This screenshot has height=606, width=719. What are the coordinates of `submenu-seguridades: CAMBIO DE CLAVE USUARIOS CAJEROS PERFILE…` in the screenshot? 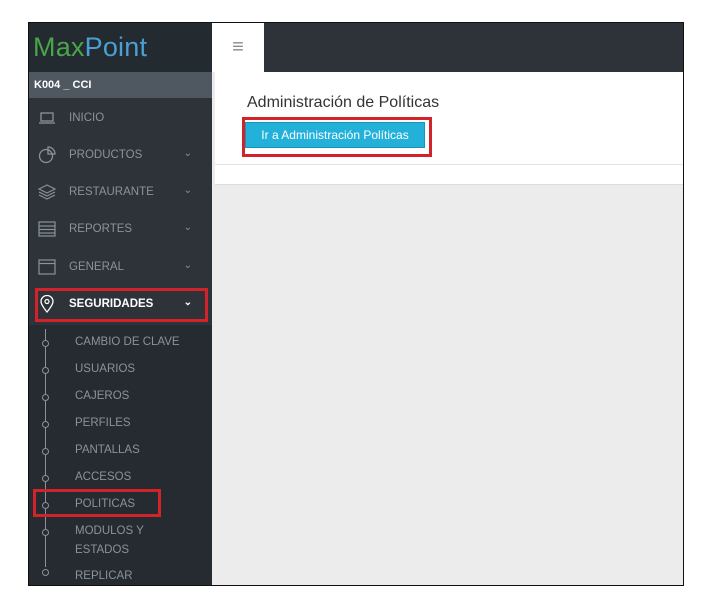 It's located at (120, 455).